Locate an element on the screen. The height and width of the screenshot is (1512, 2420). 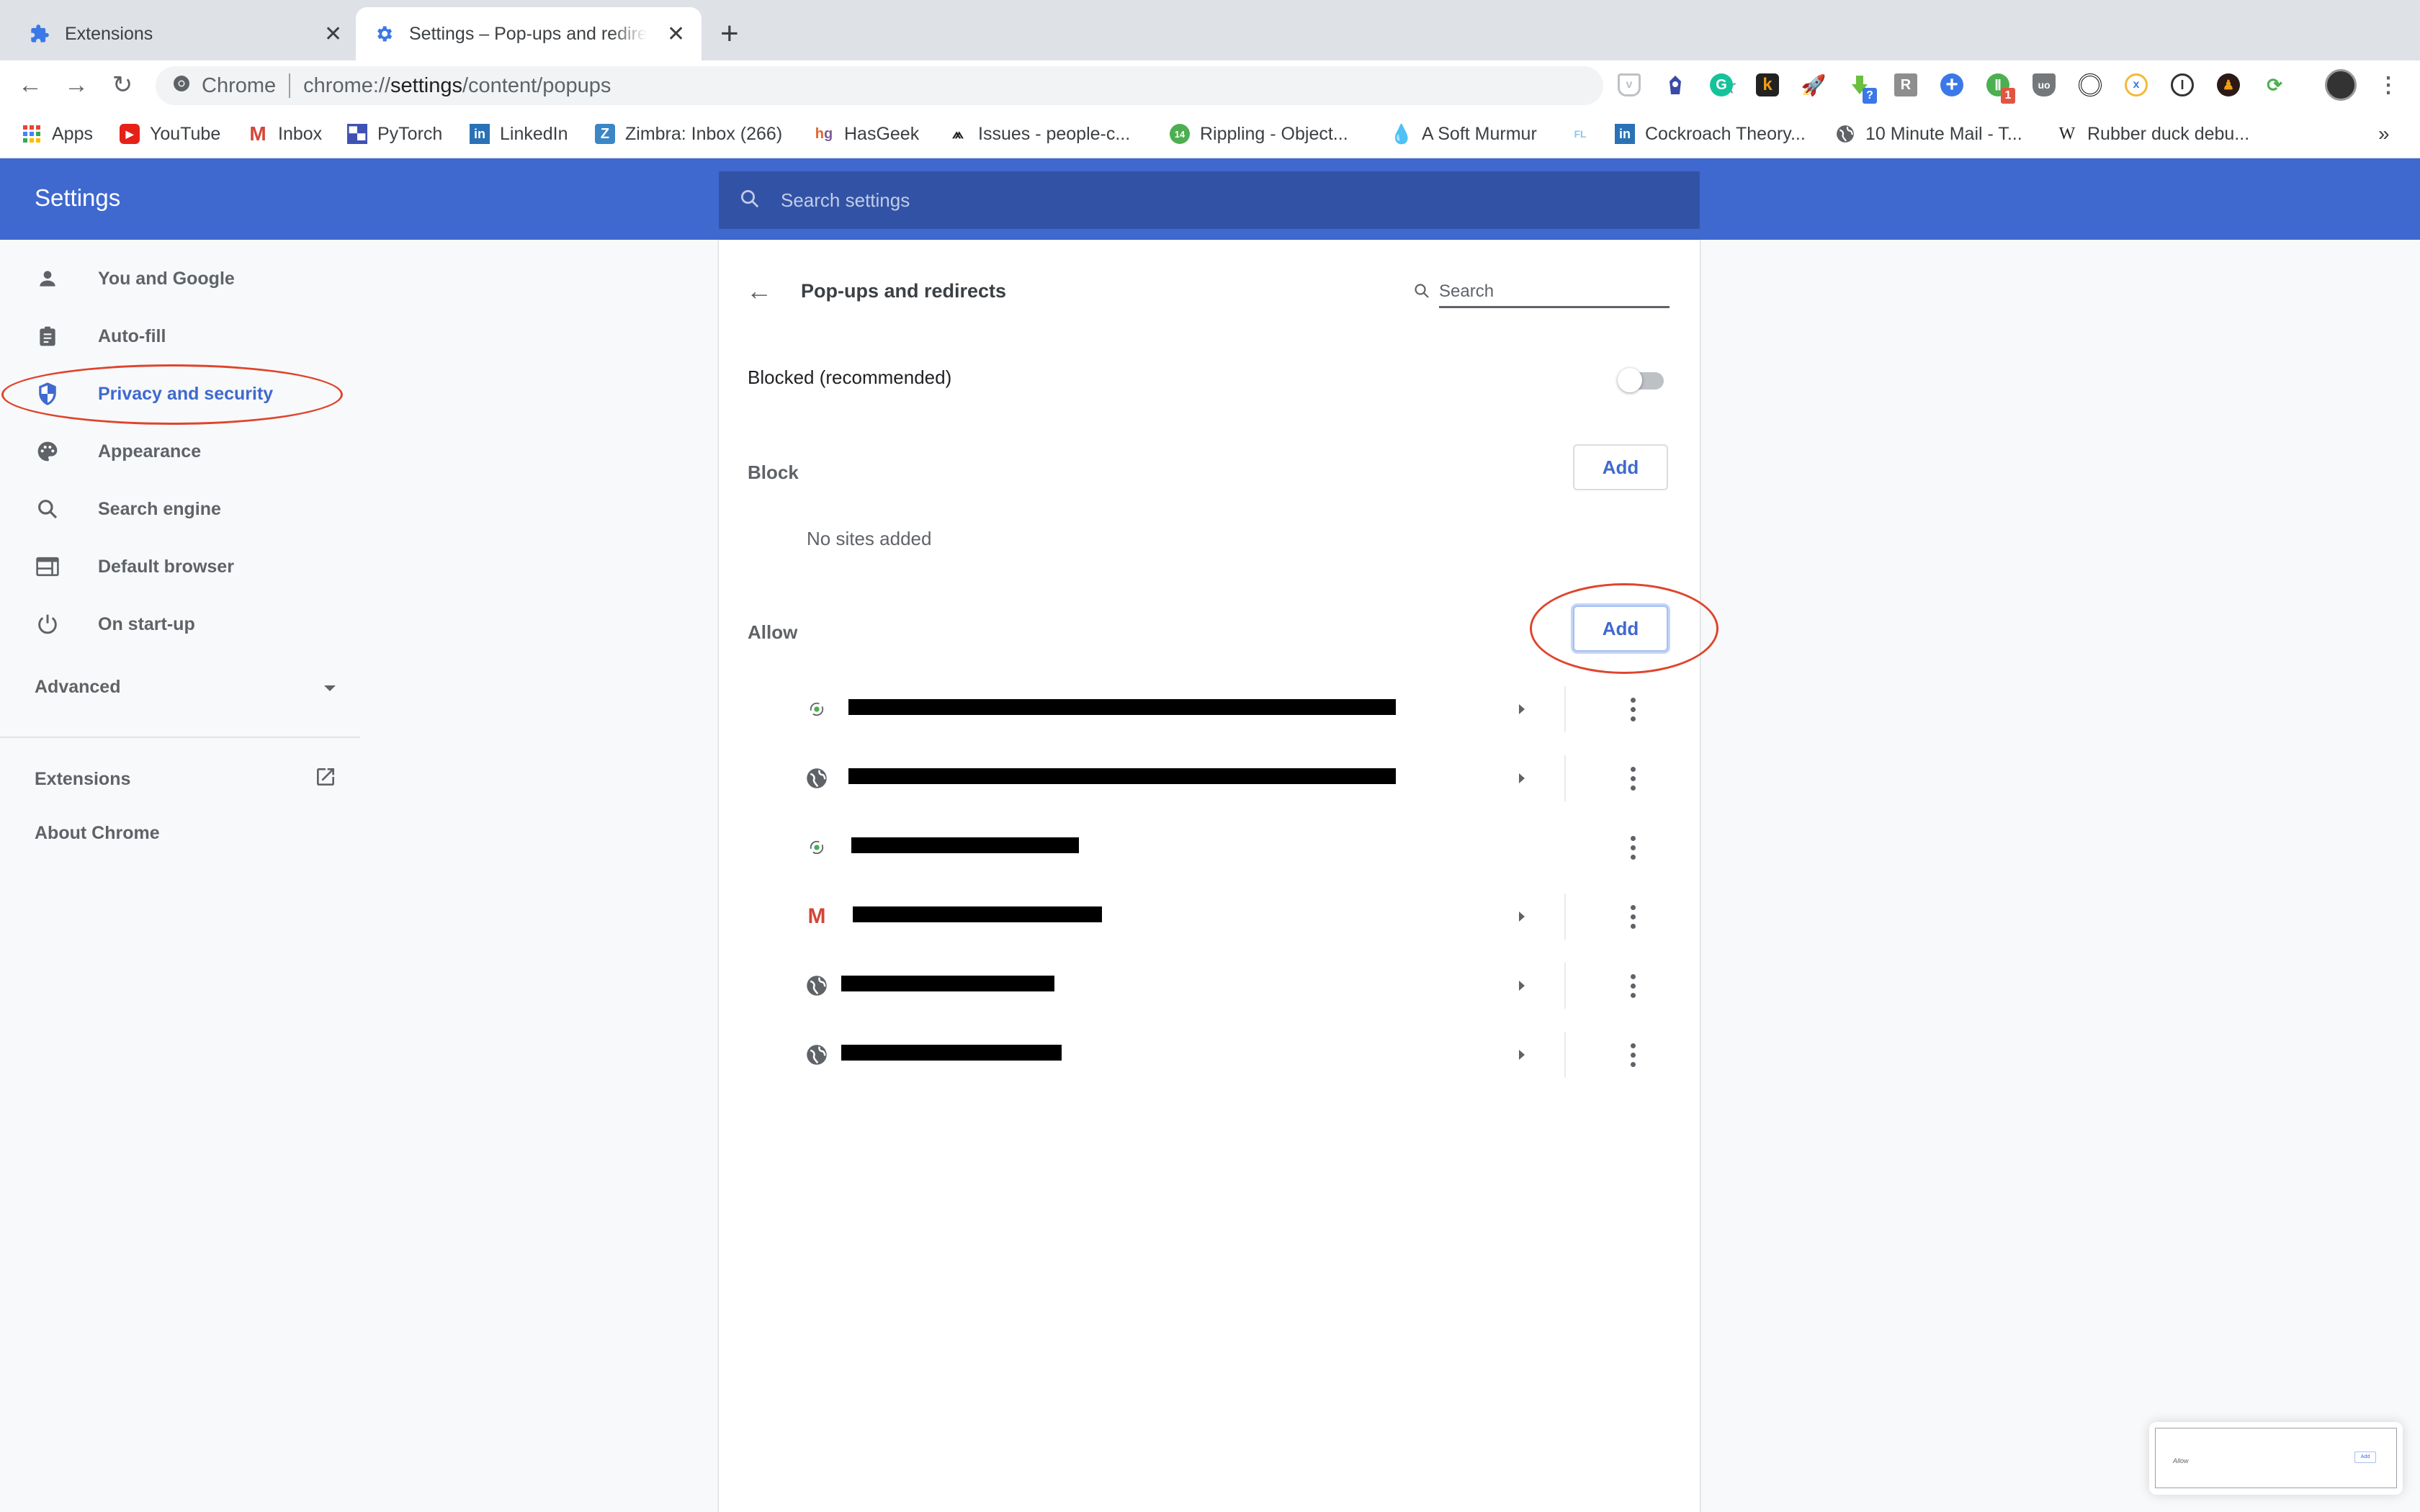
bookmark-linkedin: in LinkedIn is located at coordinates (519, 133).